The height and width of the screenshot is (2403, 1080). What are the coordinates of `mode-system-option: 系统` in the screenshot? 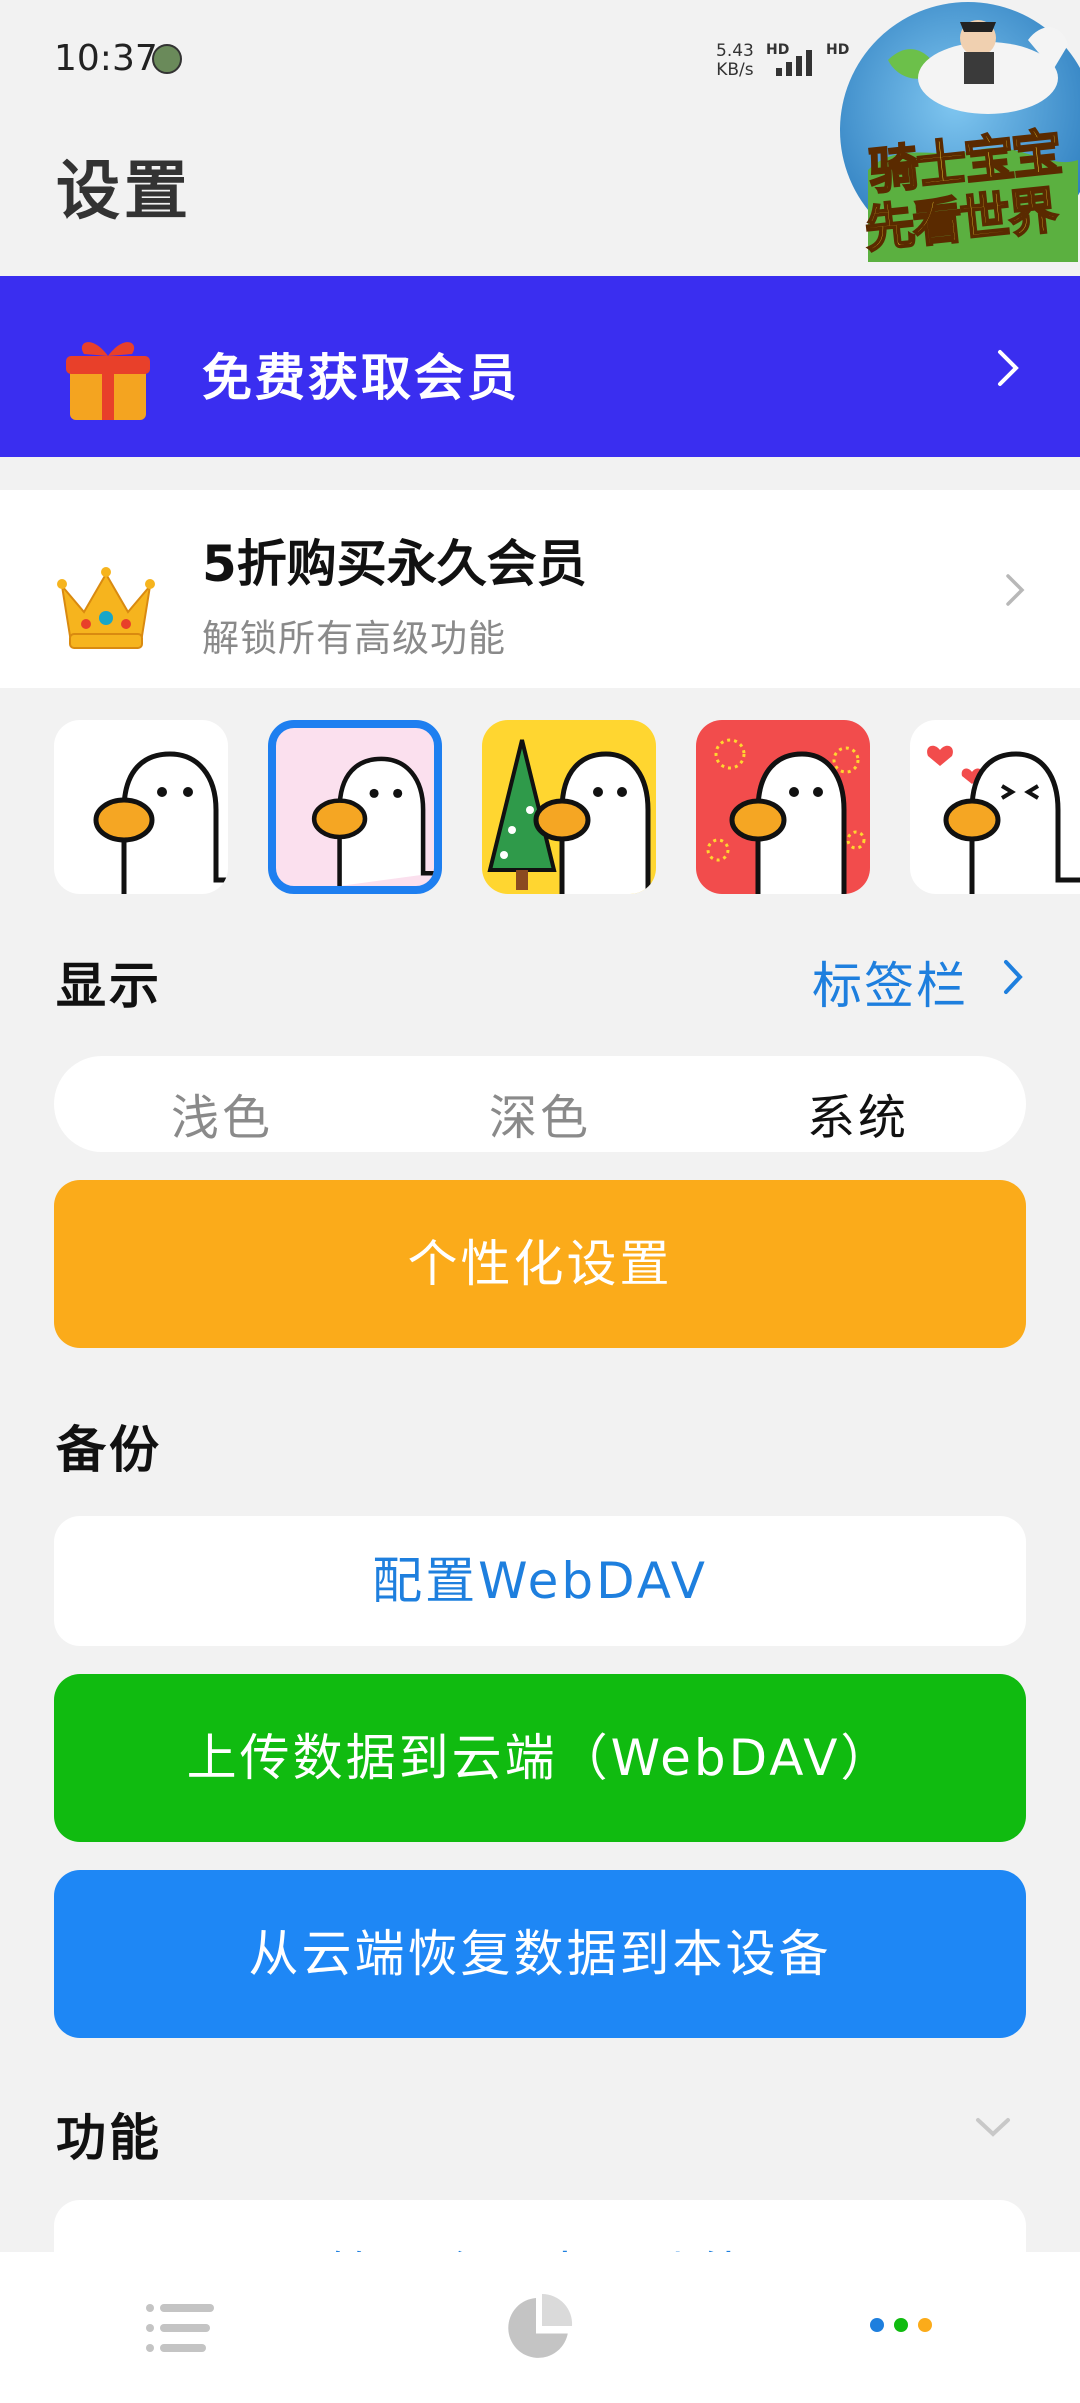 It's located at (858, 1113).